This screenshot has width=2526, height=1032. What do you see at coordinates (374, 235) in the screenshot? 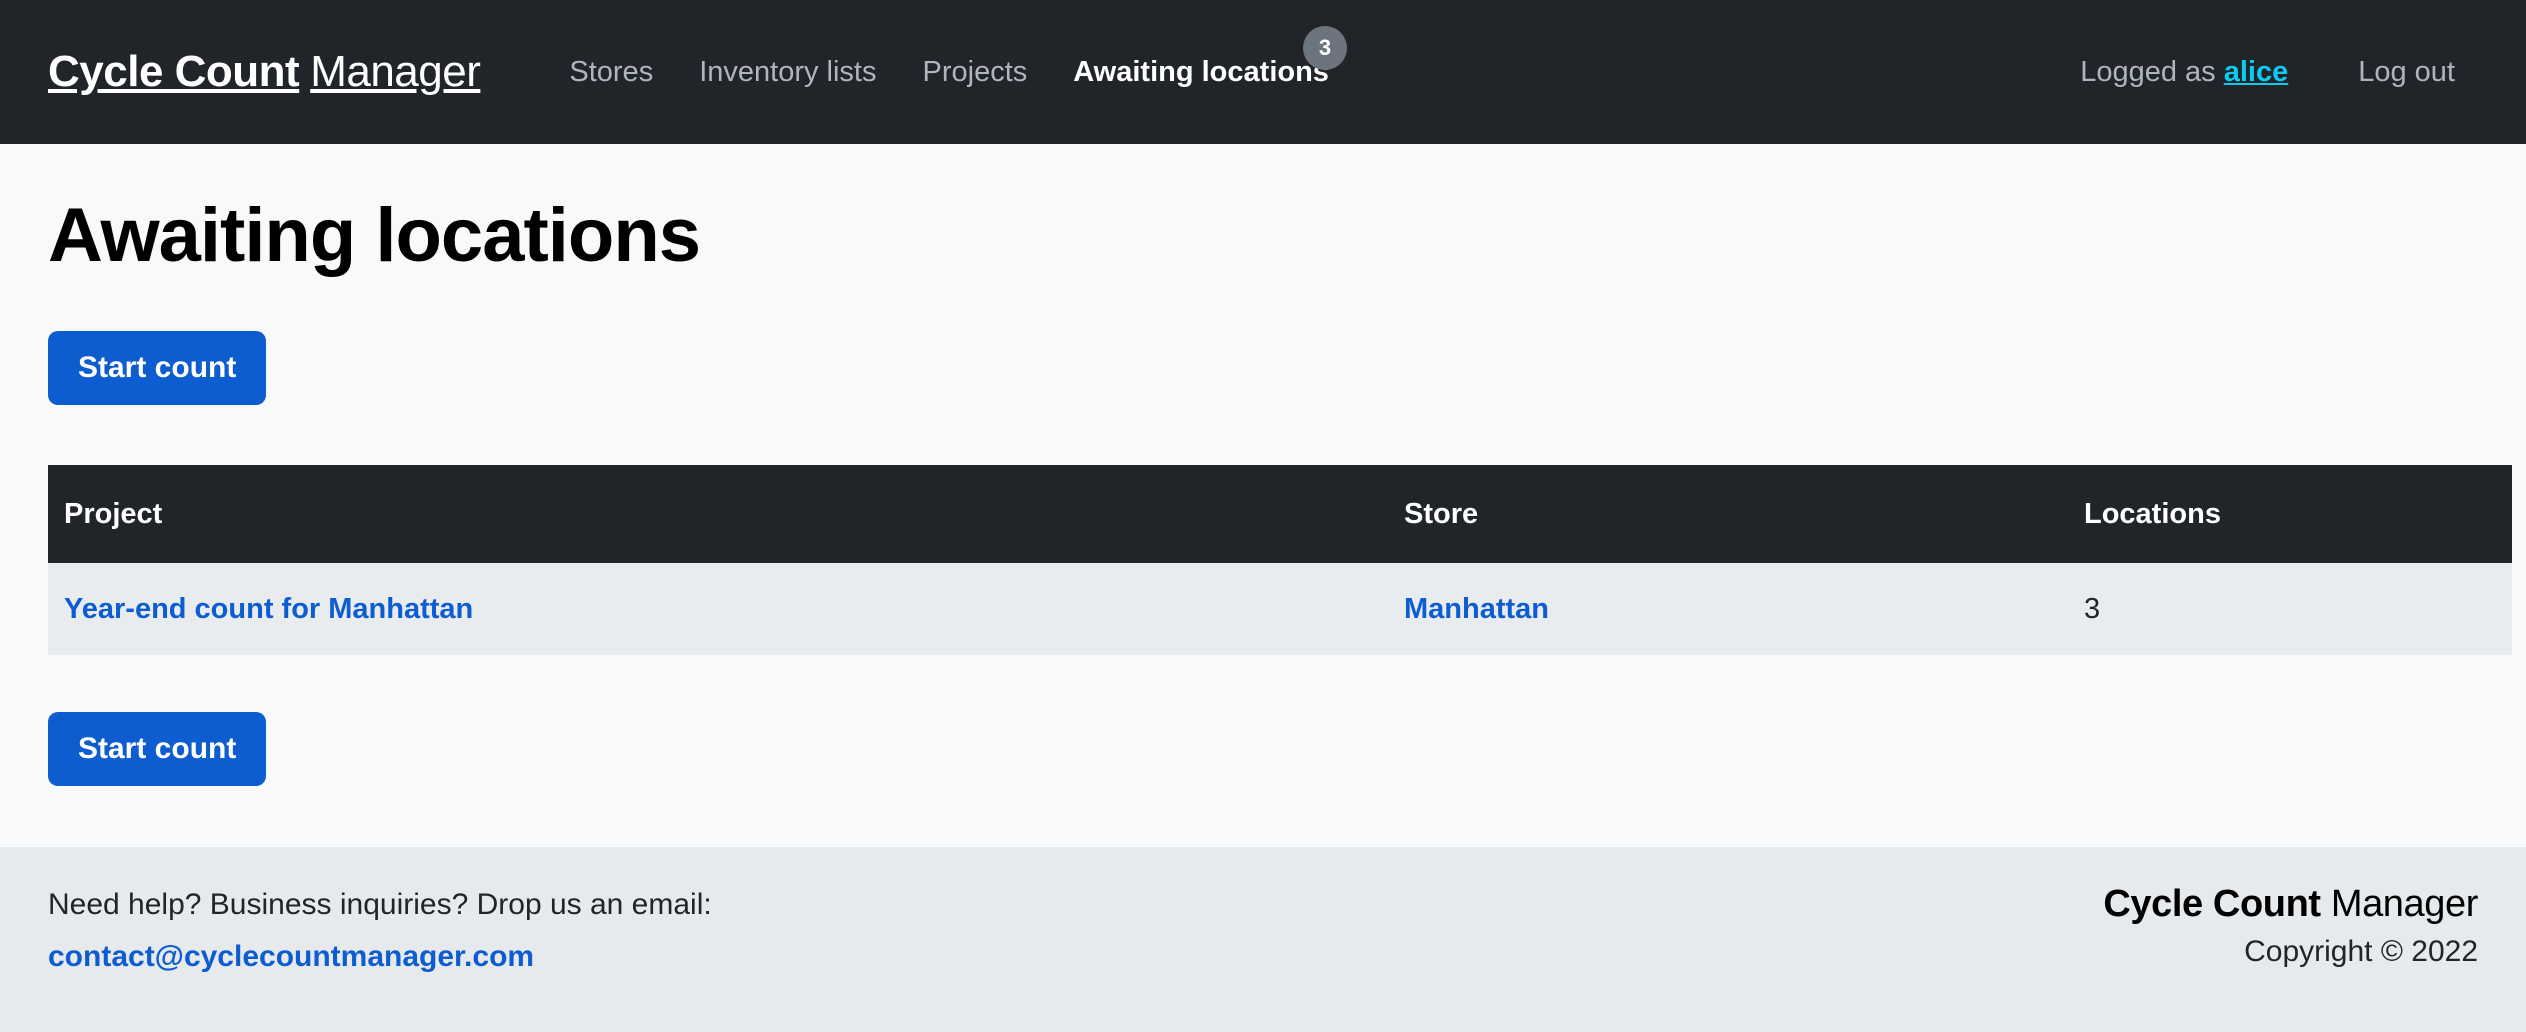
I see `page-title: Awaiting locations` at bounding box center [374, 235].